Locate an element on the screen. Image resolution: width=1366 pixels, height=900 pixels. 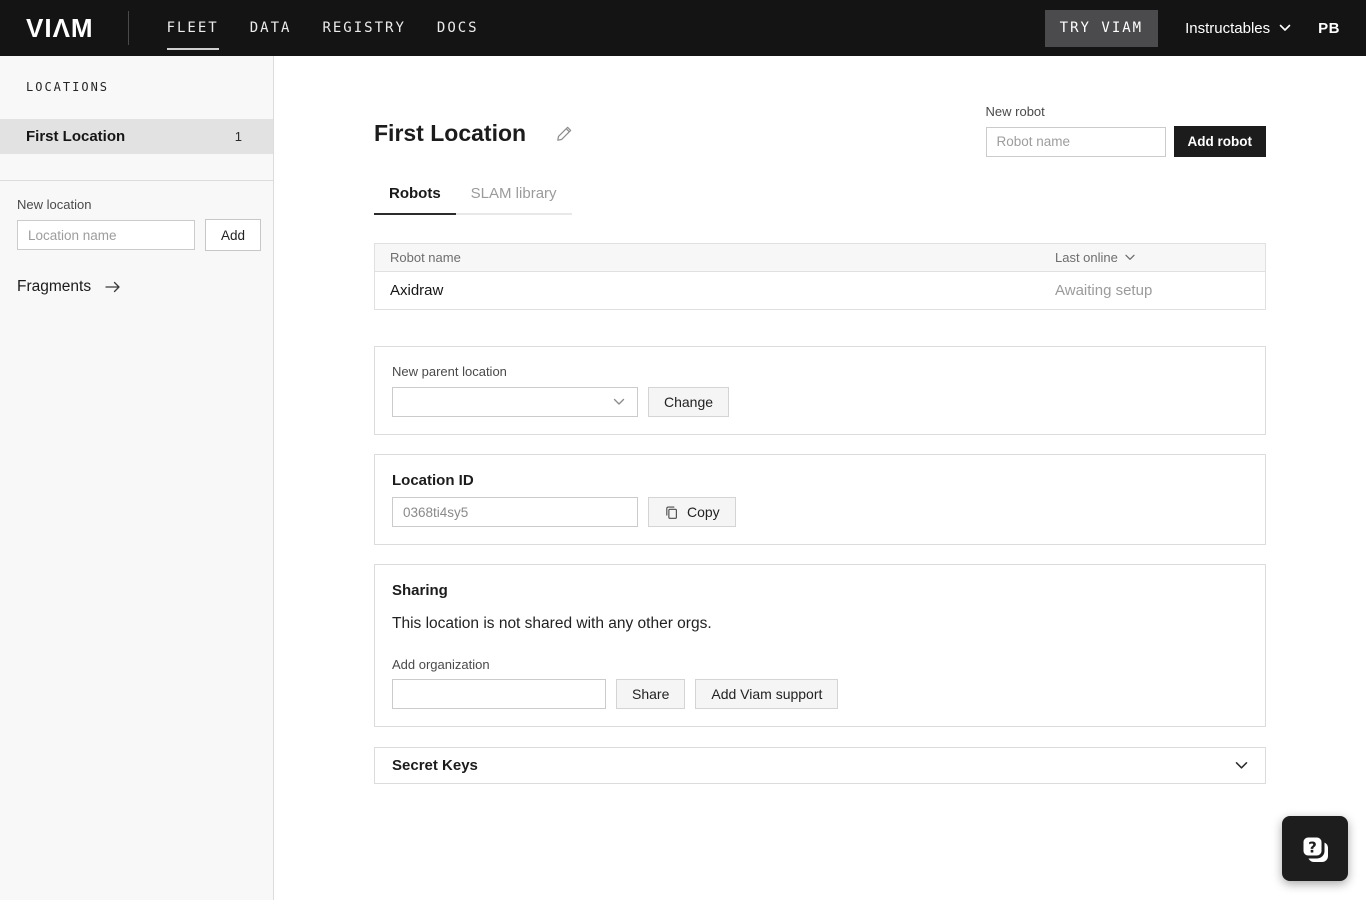
org-name: Instructables is located at coordinates (1228, 28).